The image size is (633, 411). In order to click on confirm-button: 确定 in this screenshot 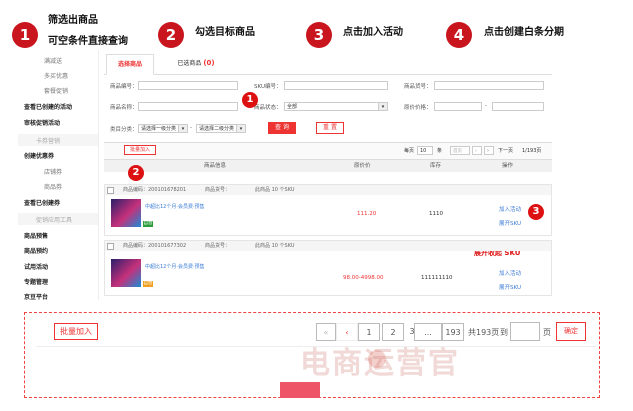, I will do `click(571, 331)`.